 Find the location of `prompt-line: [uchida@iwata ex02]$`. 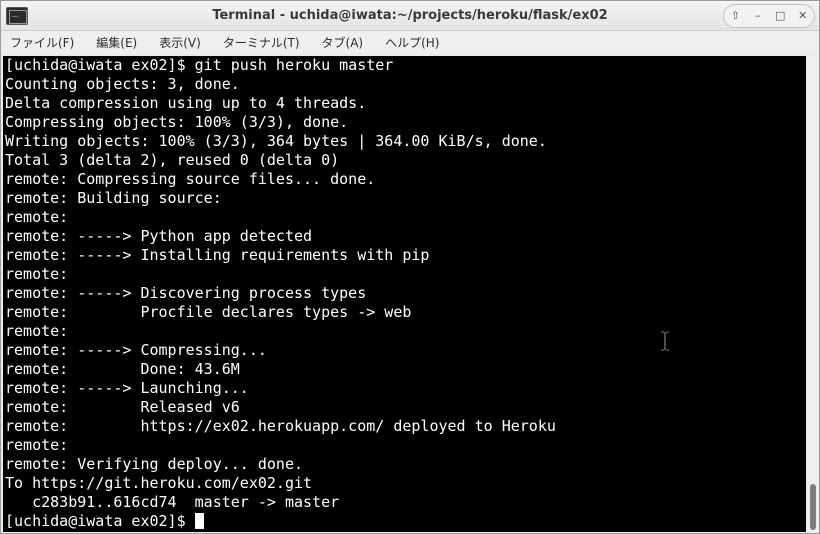

prompt-line: [uchida@iwata ex02]$ is located at coordinates (404, 521).